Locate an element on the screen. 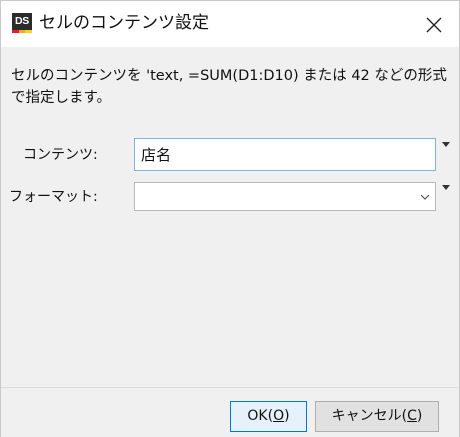 This screenshot has width=460, height=437. ok-mnemonic: O is located at coordinates (279, 416).